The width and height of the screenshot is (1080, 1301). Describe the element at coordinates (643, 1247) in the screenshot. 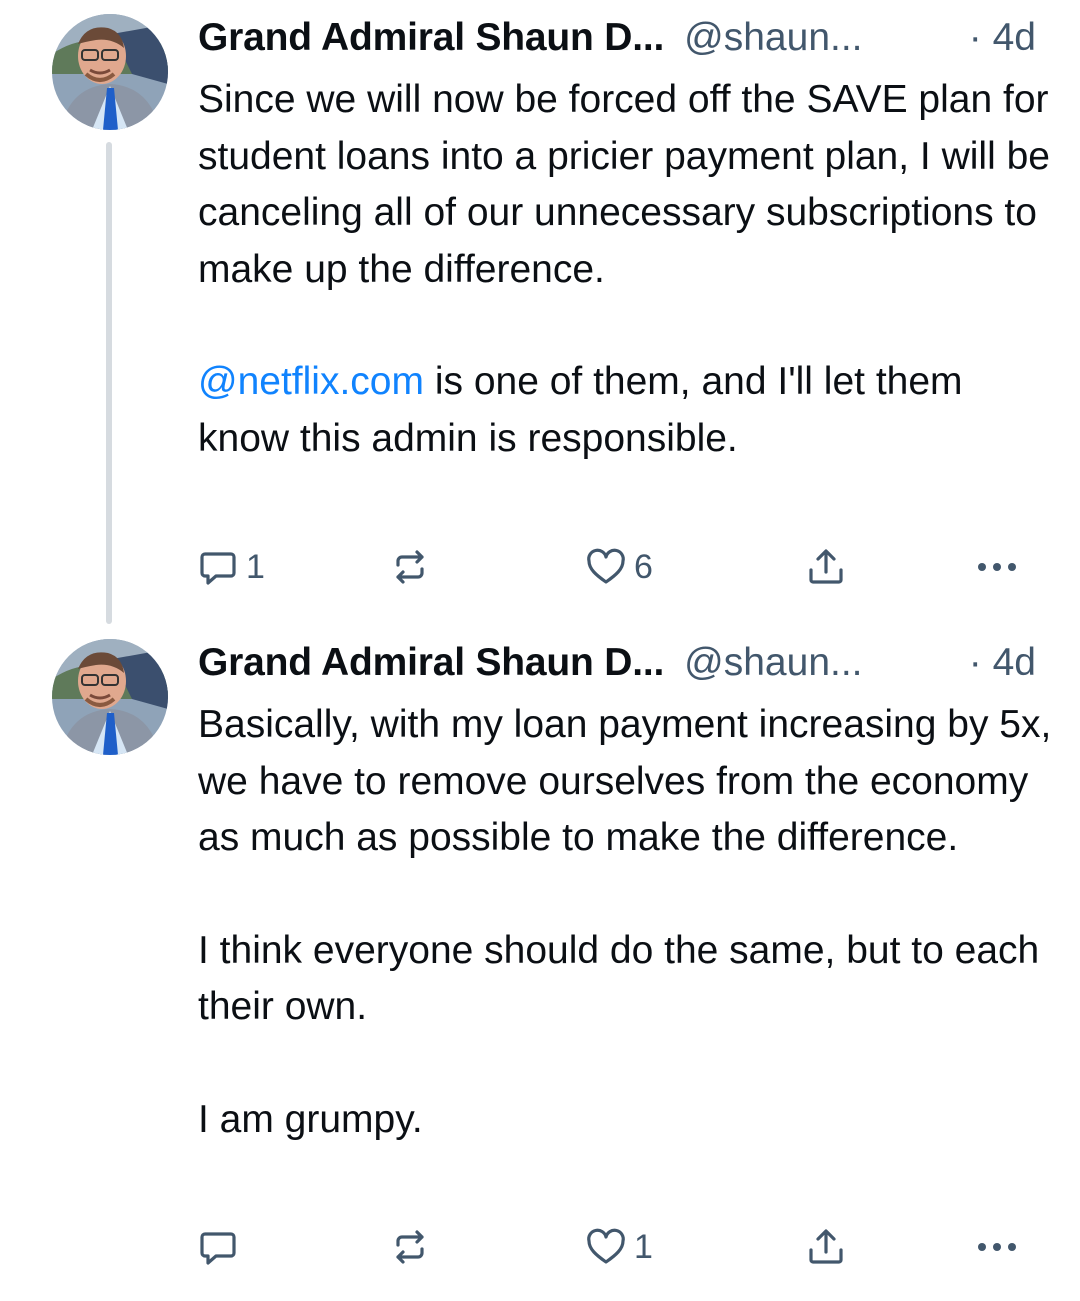

I see `like-count: 1` at that location.